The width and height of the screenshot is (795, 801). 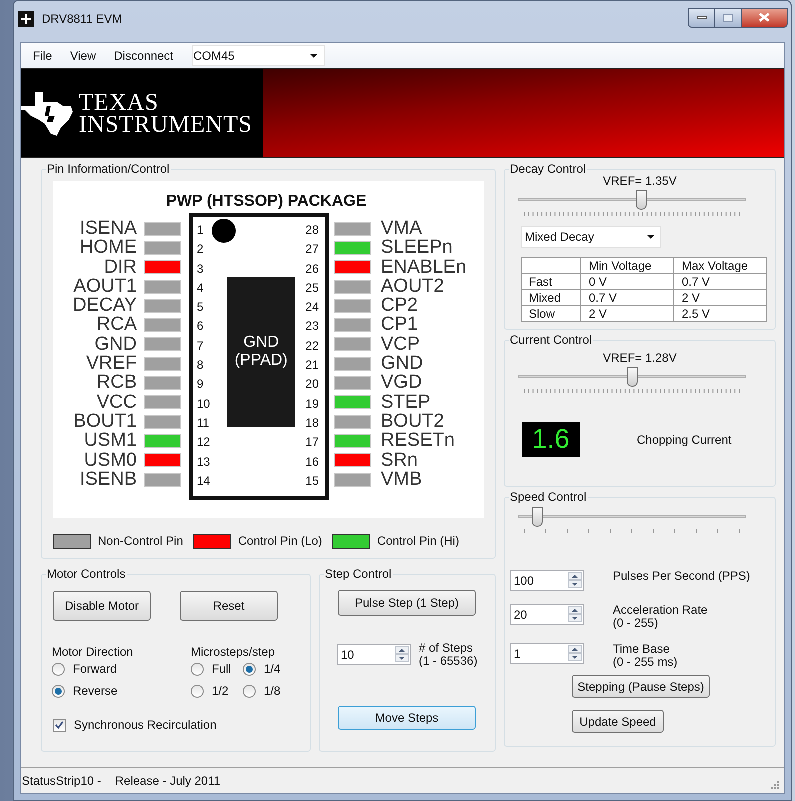 I want to click on table-cell: 2.5 V, so click(x=720, y=314).